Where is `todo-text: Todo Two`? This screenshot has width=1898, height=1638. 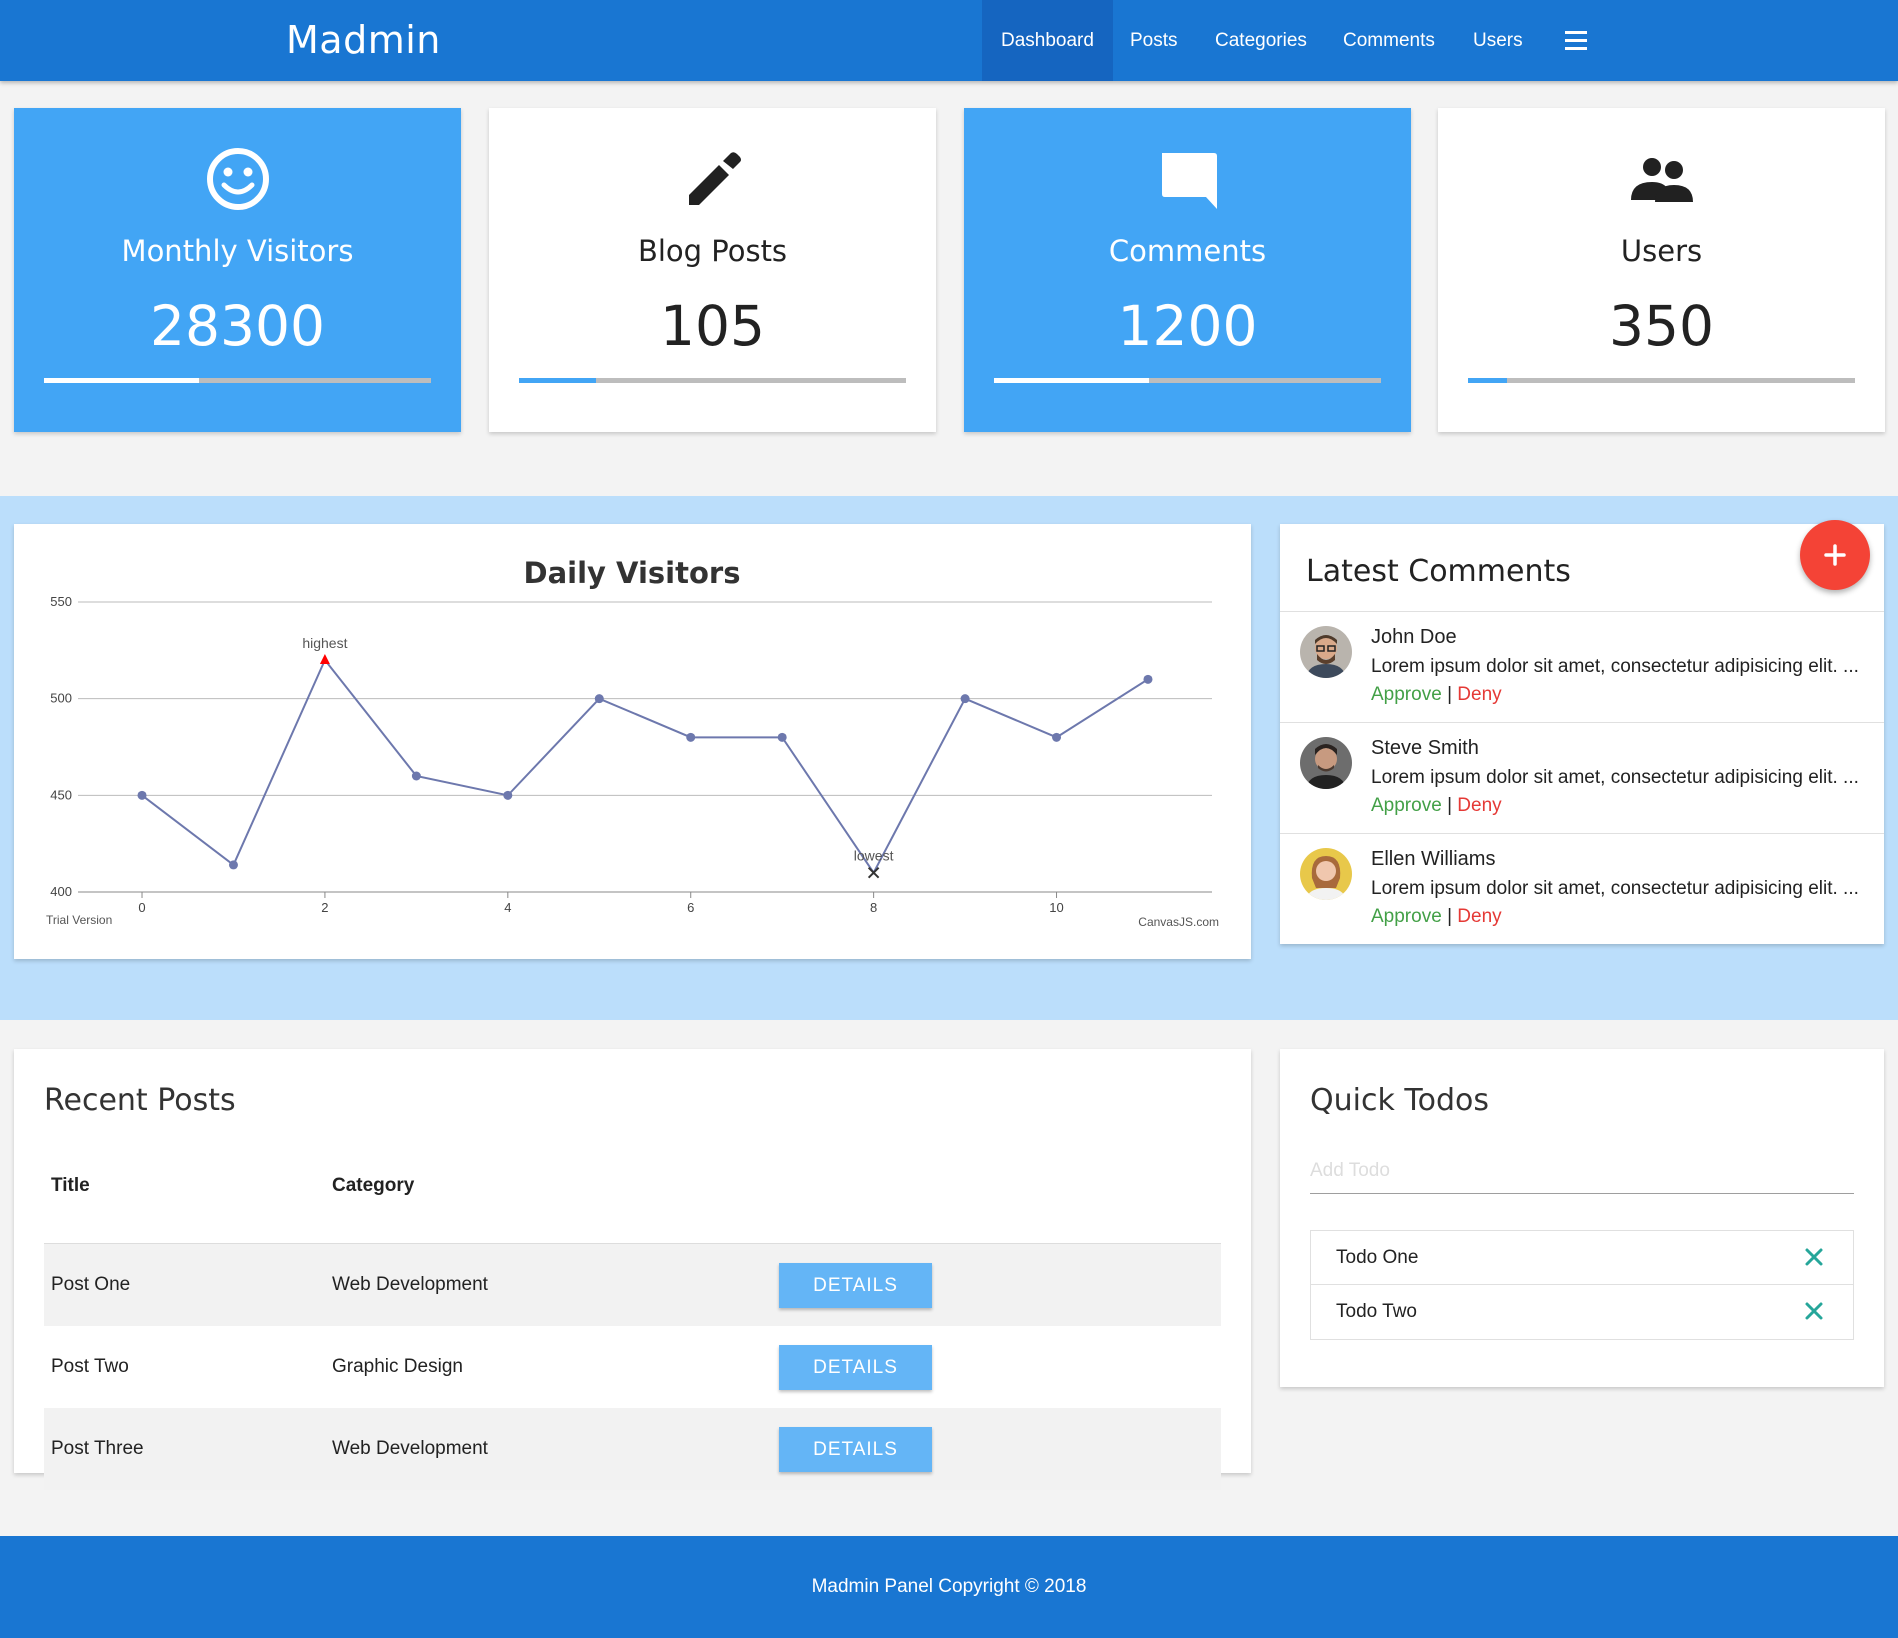
todo-text: Todo Two is located at coordinates (1376, 1311).